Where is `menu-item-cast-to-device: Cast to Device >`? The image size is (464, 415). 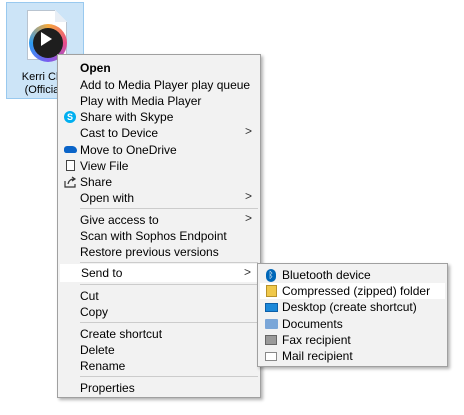
menu-item-cast-to-device: Cast to Device > is located at coordinates (159, 132).